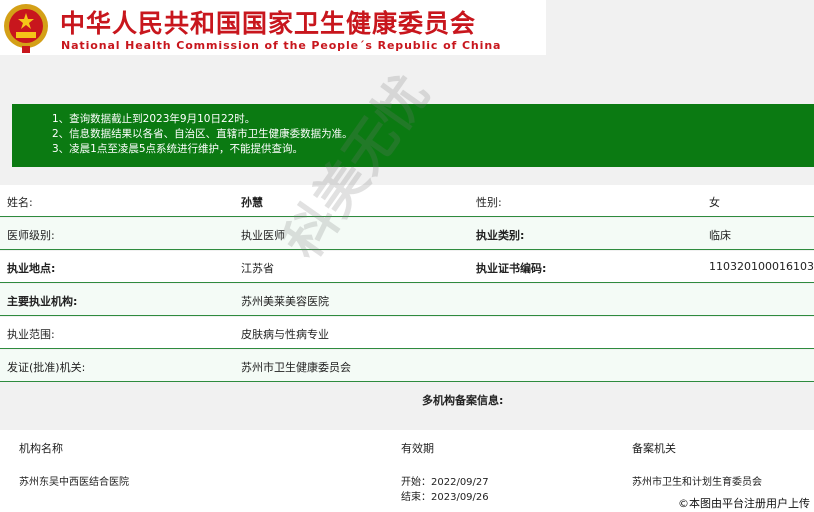 The image size is (814, 512). I want to click on category-value: 临床, so click(720, 235).